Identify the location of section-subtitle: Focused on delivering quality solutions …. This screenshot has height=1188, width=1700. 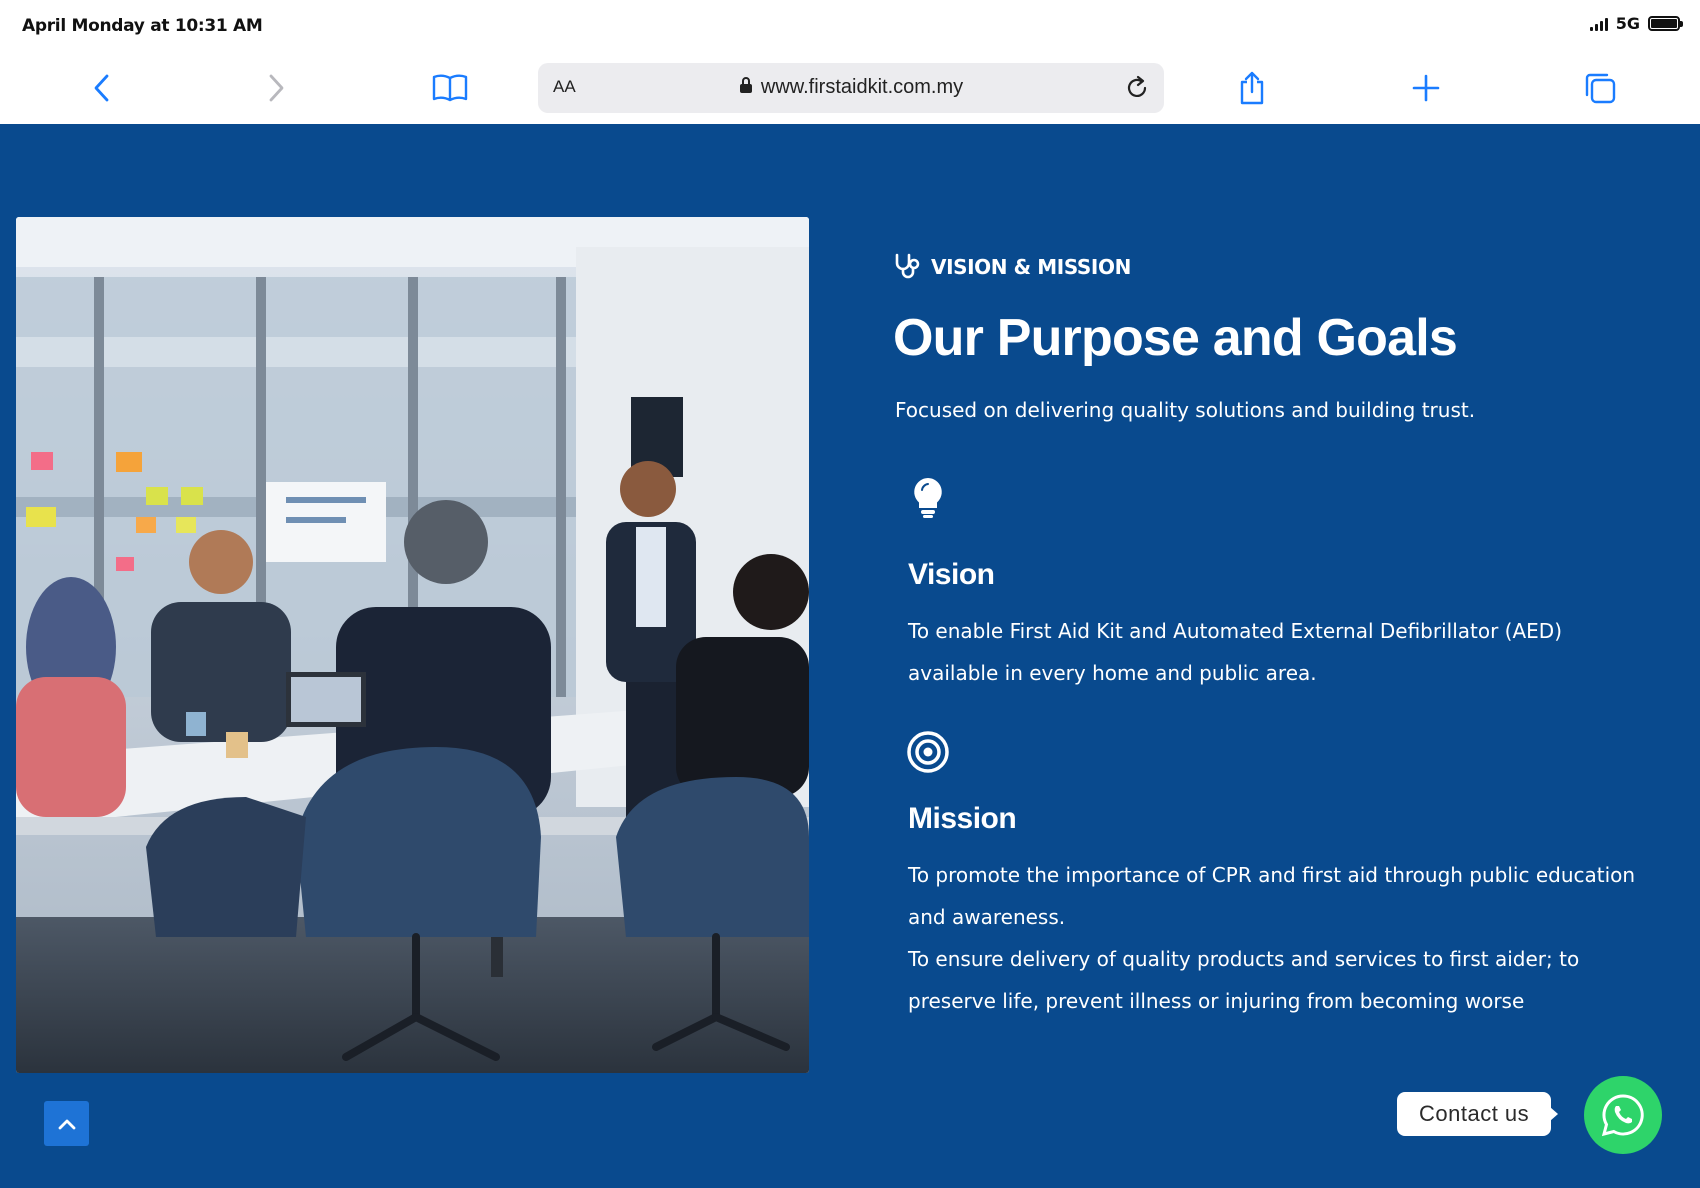
(1185, 410).